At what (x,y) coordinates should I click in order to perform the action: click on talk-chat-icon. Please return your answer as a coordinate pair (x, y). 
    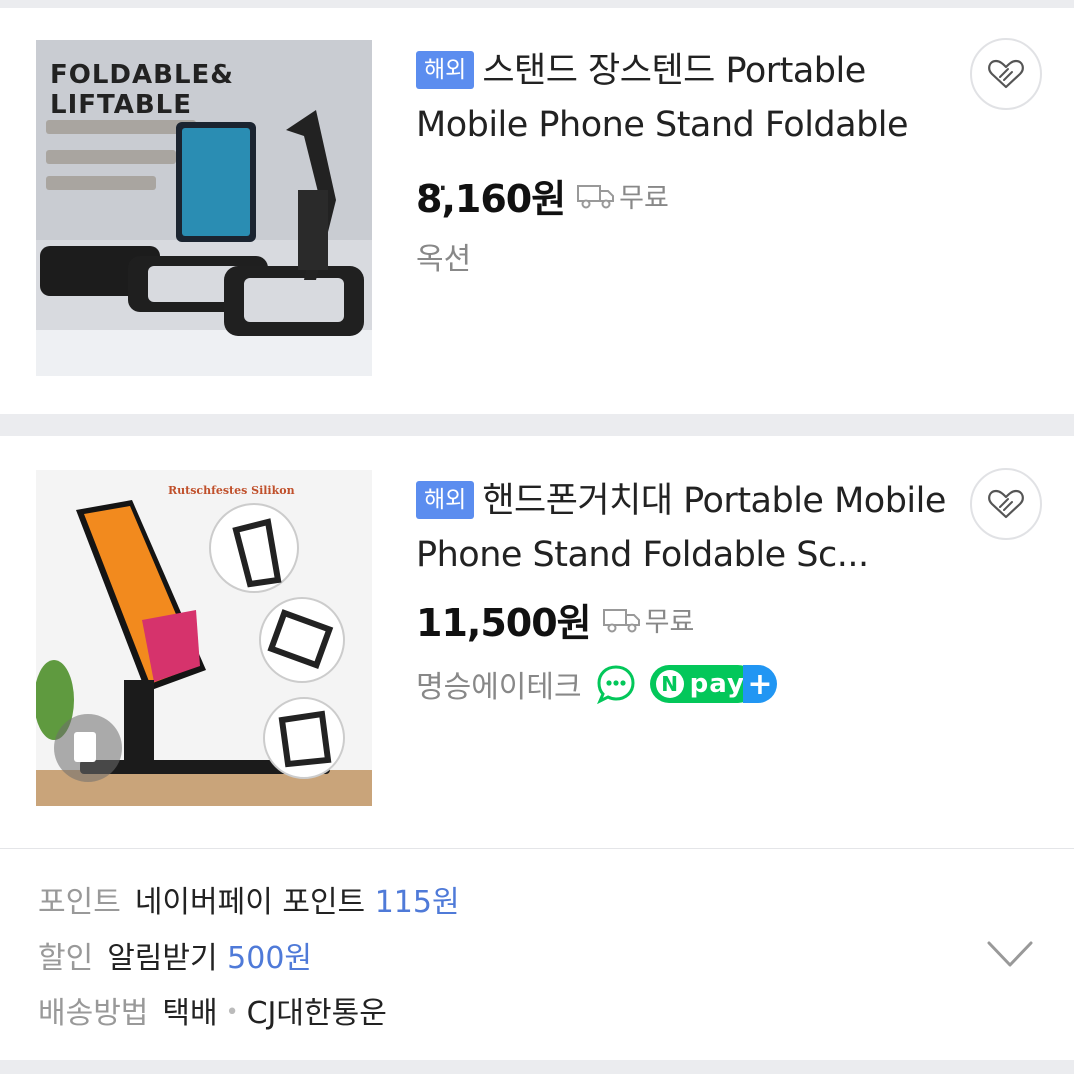
    Looking at the image, I should click on (616, 684).